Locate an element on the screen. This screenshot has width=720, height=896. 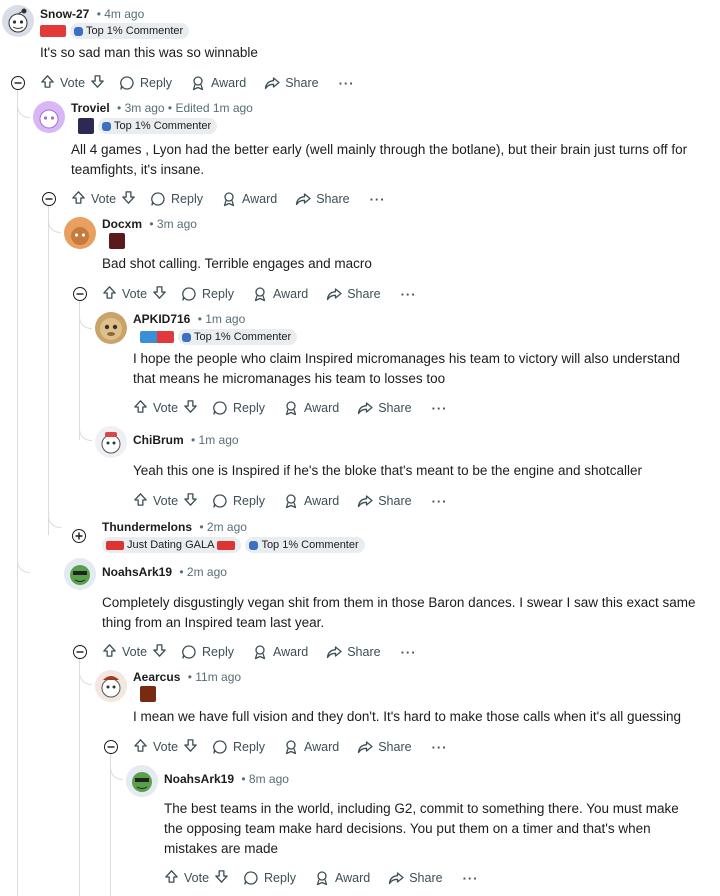
username: Docxm is located at coordinates (122, 224).